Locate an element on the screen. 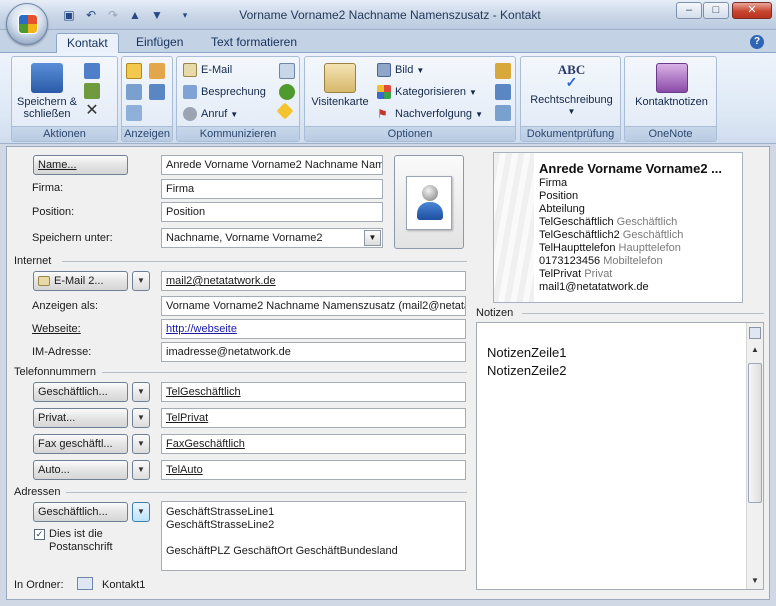 Image resolution: width=776 pixels, height=606 pixels. task-icon is located at coordinates (287, 71).